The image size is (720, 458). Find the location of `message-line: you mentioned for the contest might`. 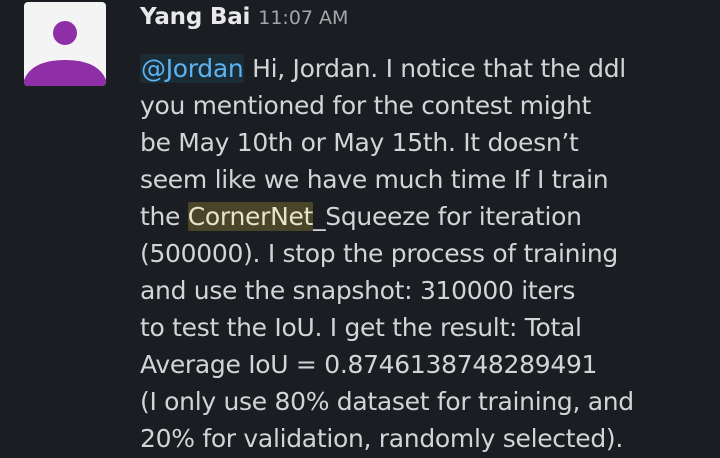

message-line: you mentioned for the contest might is located at coordinates (365, 105).